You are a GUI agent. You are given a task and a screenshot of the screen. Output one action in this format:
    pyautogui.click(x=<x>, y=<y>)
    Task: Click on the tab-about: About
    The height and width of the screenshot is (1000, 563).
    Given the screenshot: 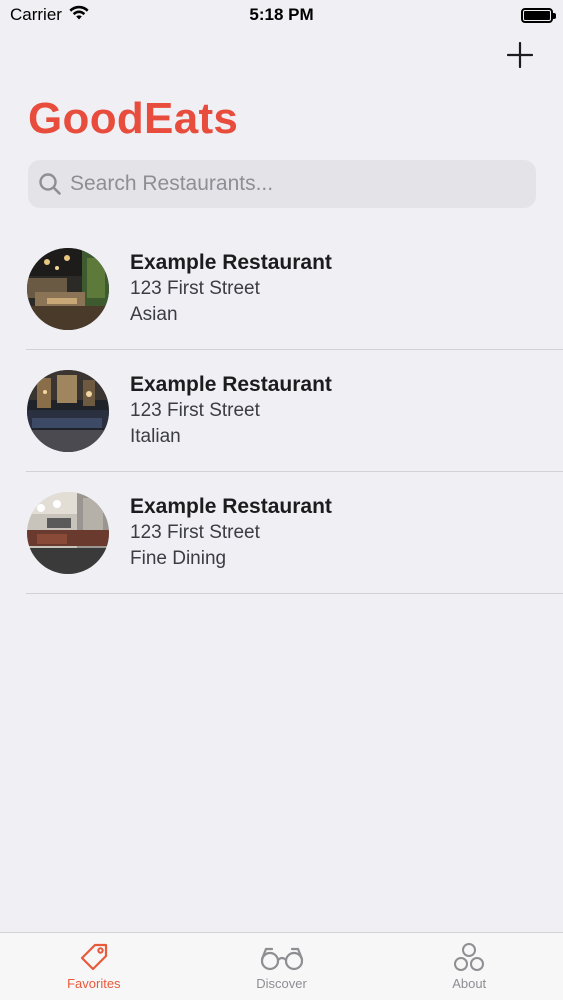 What is the action you would take?
    pyautogui.click(x=469, y=966)
    